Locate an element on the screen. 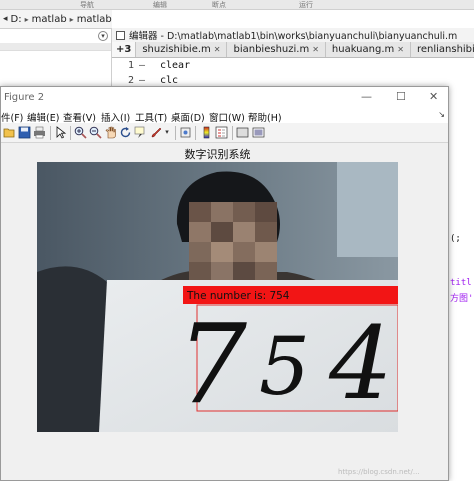  section-navigate: 导航 is located at coordinates (87, 5).